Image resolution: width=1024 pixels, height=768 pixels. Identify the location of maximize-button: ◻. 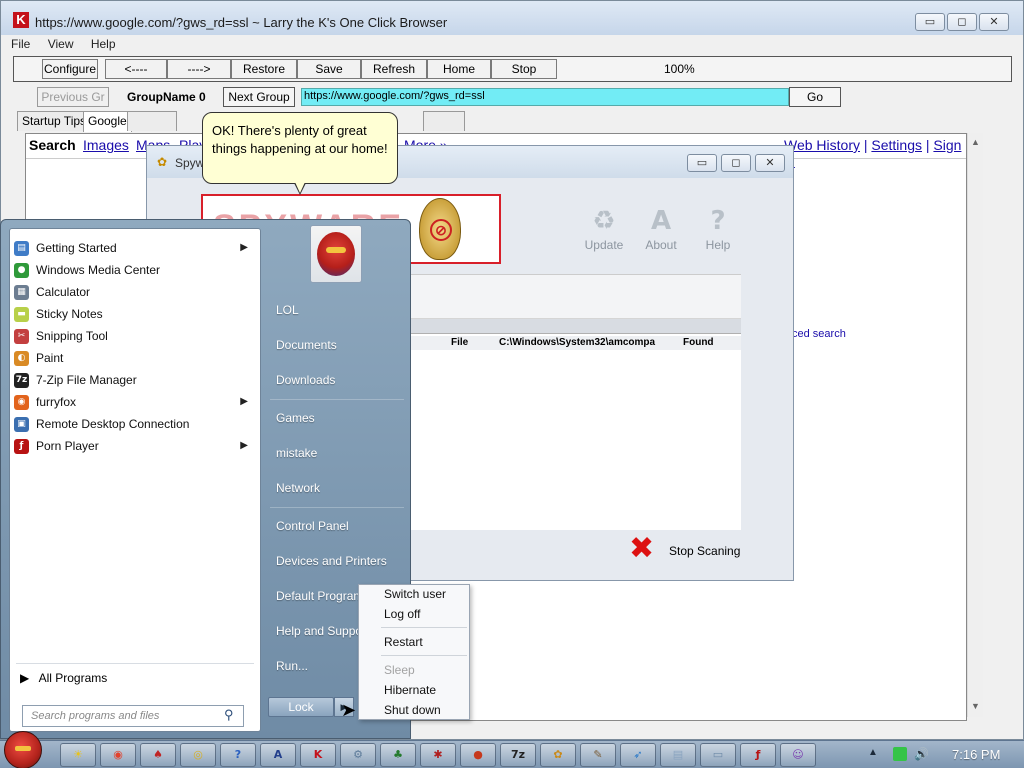
(962, 22).